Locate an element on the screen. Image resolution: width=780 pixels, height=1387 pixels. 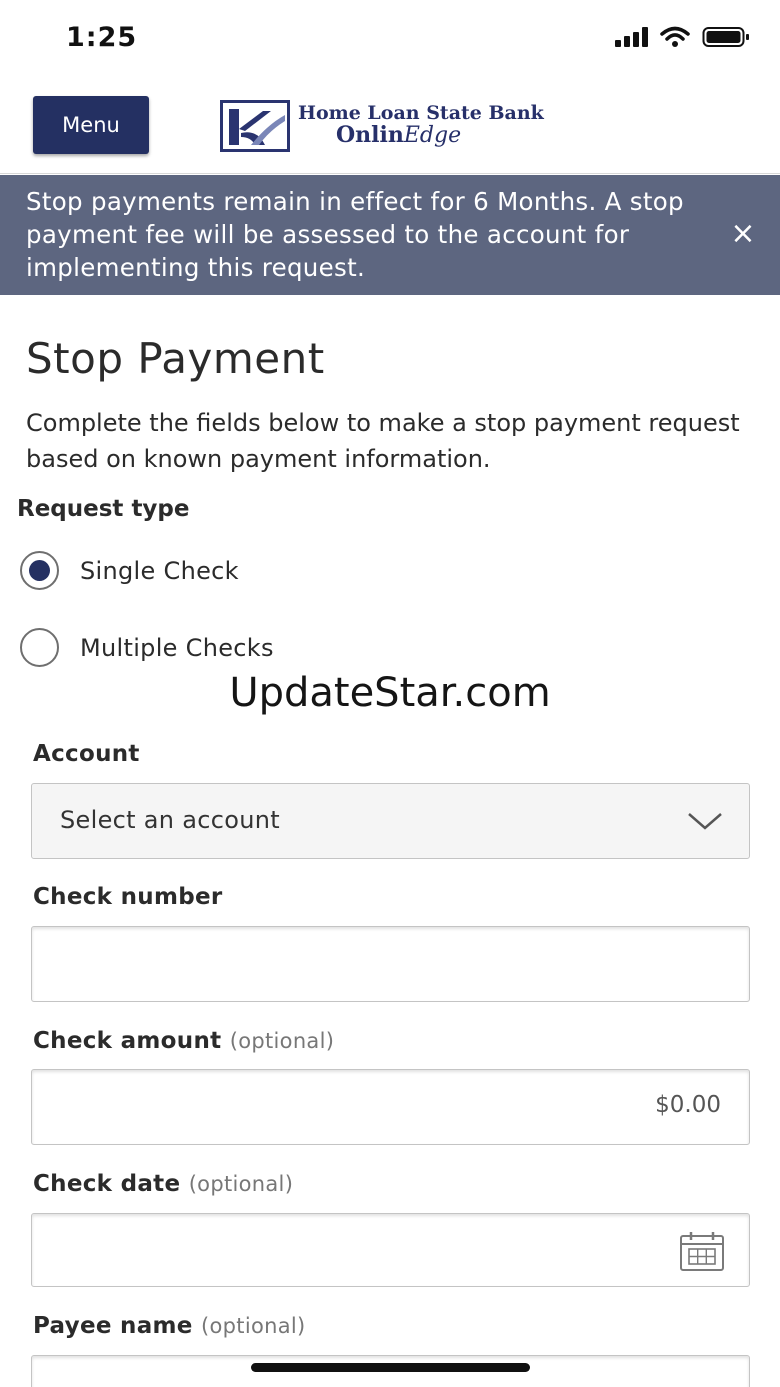
bank-logo-icon is located at coordinates (255, 126).